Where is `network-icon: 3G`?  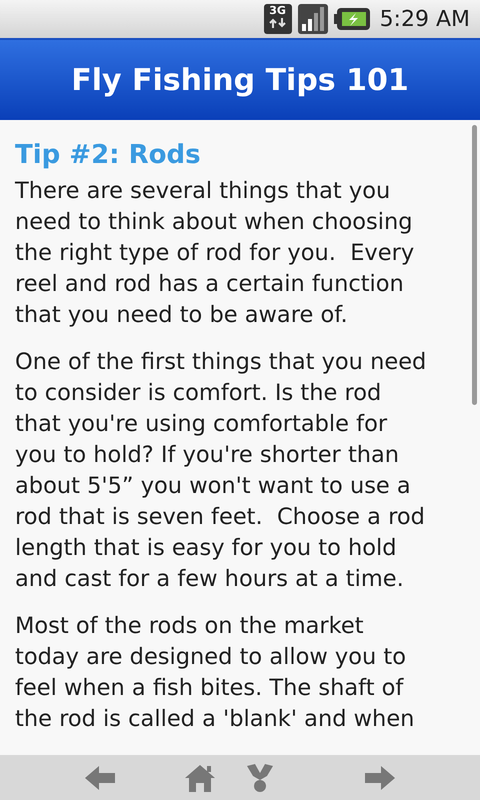 network-icon: 3G is located at coordinates (278, 19).